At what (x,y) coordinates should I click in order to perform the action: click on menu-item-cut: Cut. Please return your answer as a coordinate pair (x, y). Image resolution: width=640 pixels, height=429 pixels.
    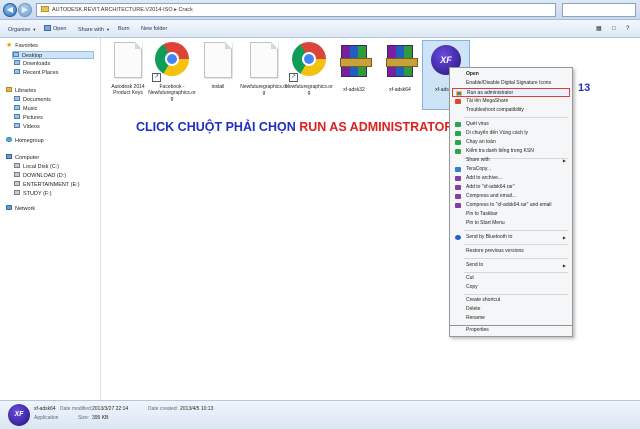
    Looking at the image, I should click on (511, 278).